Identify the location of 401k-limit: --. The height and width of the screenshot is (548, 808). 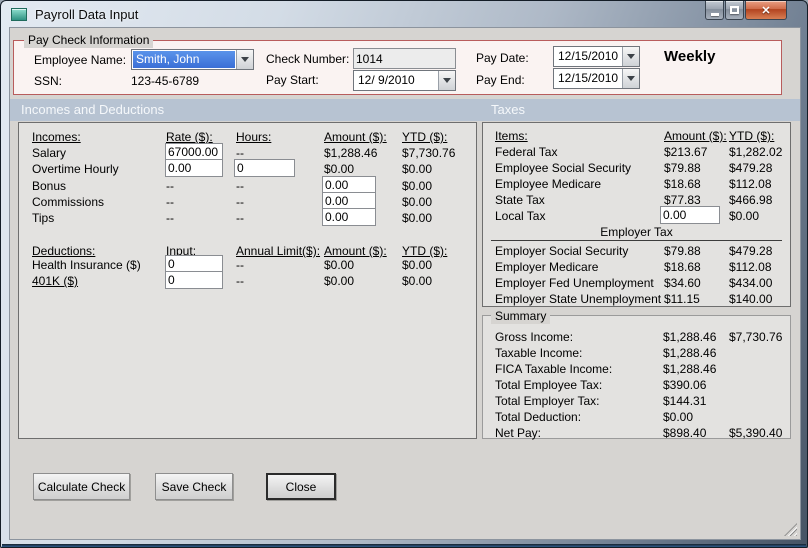
(240, 281).